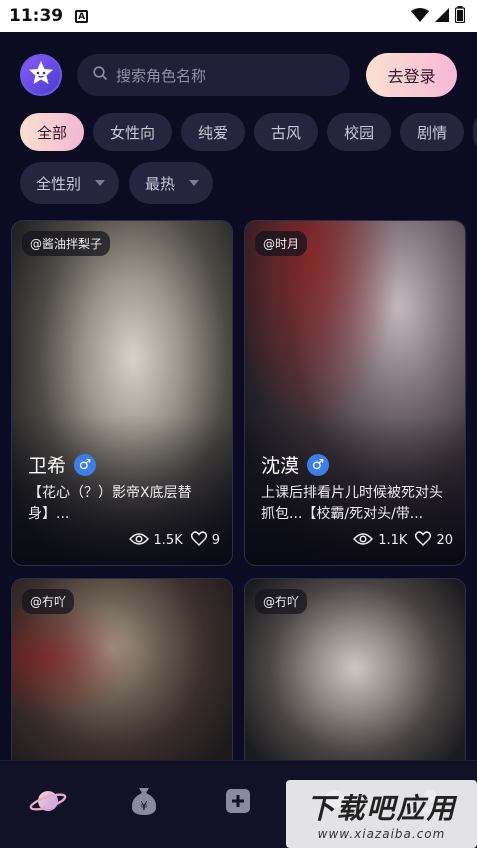  What do you see at coordinates (281, 243) in the screenshot?
I see `author-tag: @时月` at bounding box center [281, 243].